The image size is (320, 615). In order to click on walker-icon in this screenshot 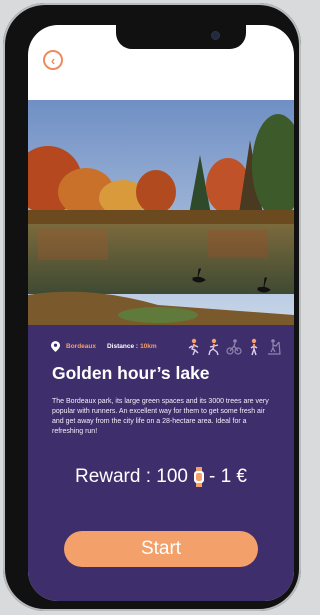, I will do `click(254, 347)`.